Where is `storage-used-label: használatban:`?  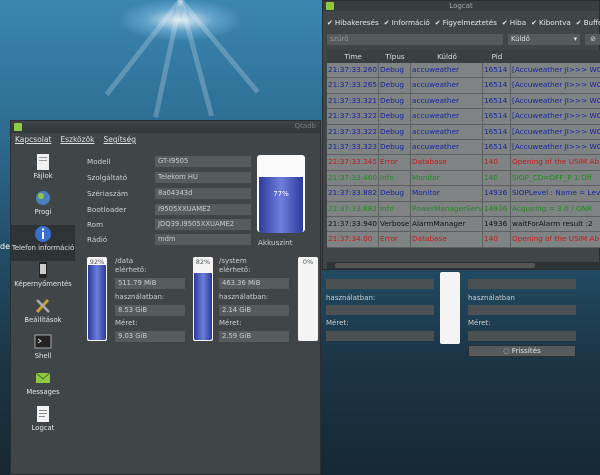 storage-used-label: használatban: is located at coordinates (351, 298).